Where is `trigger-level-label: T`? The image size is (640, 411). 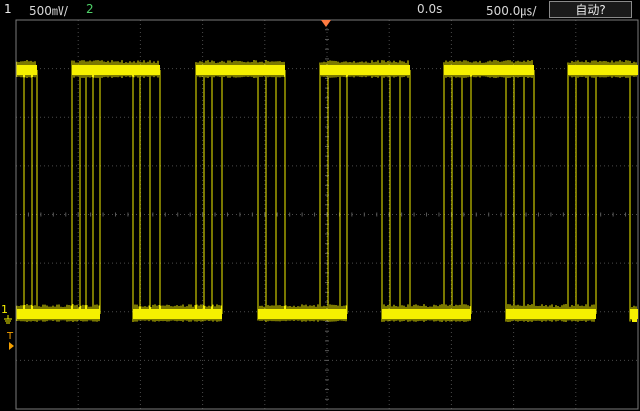
trigger-level-label: T is located at coordinates (10, 336).